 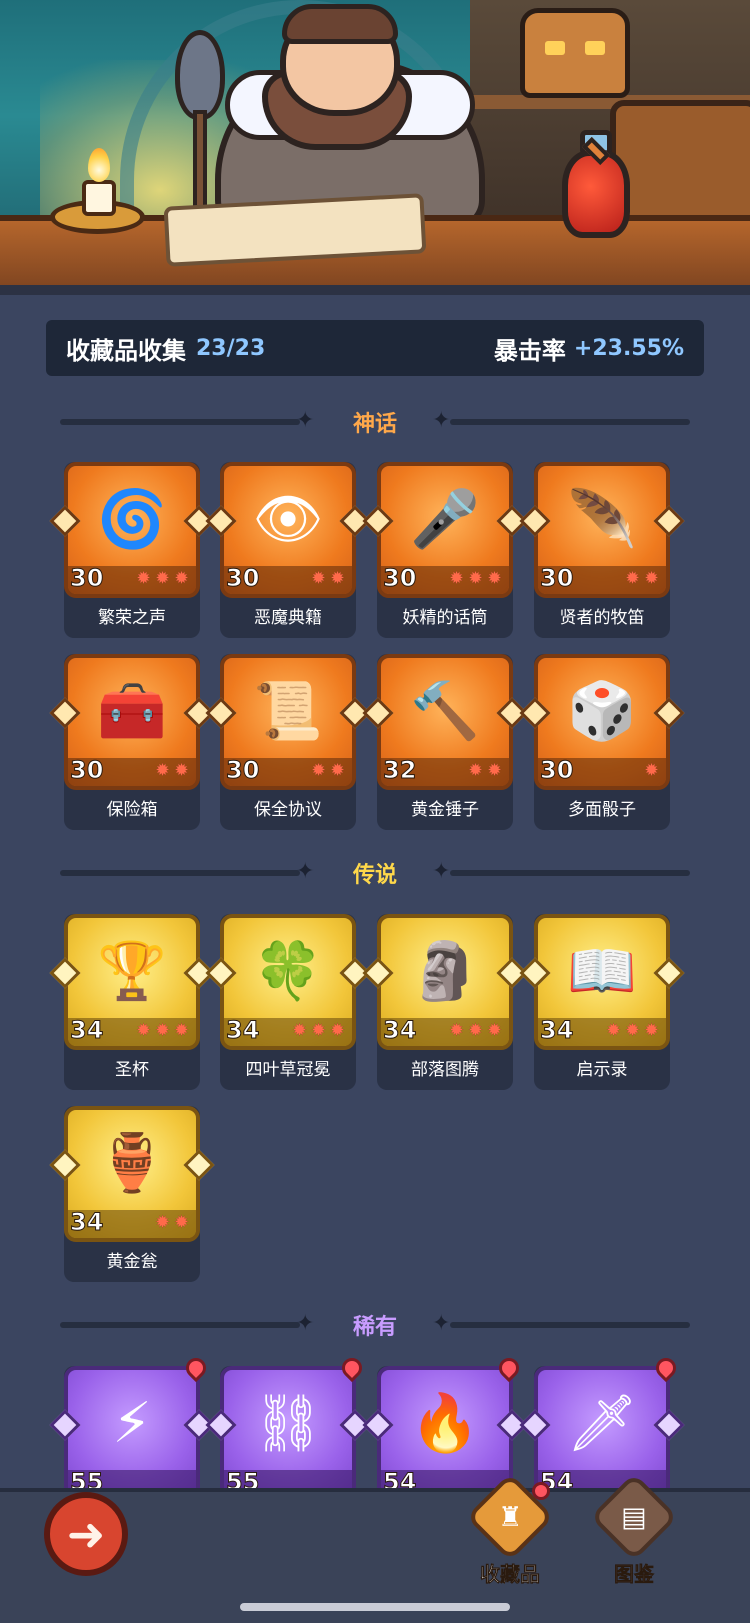 I want to click on legend-collectible-card: 🍀 34 ✹ ✹ ✹ 四叶草冠冕, so click(x=288, y=1002).